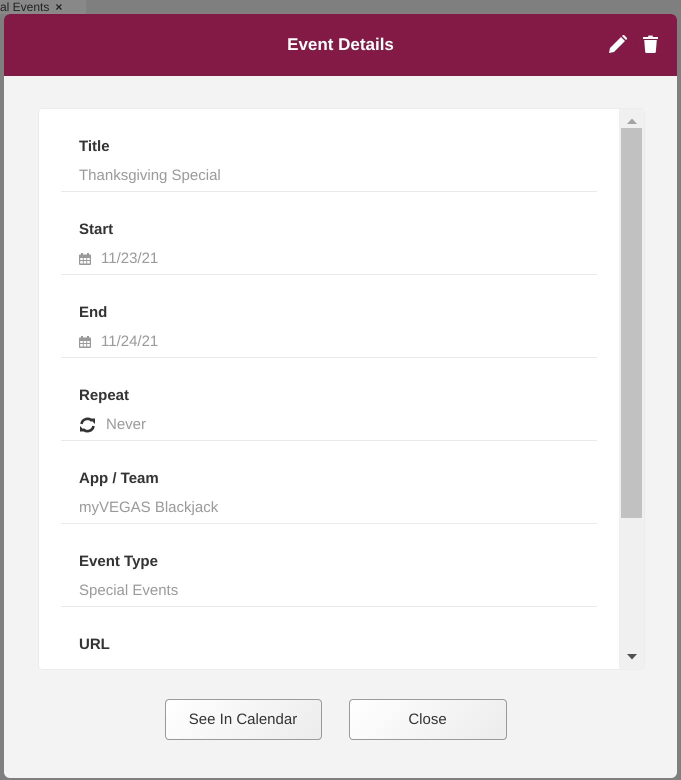  I want to click on field-label: URL, so click(94, 644).